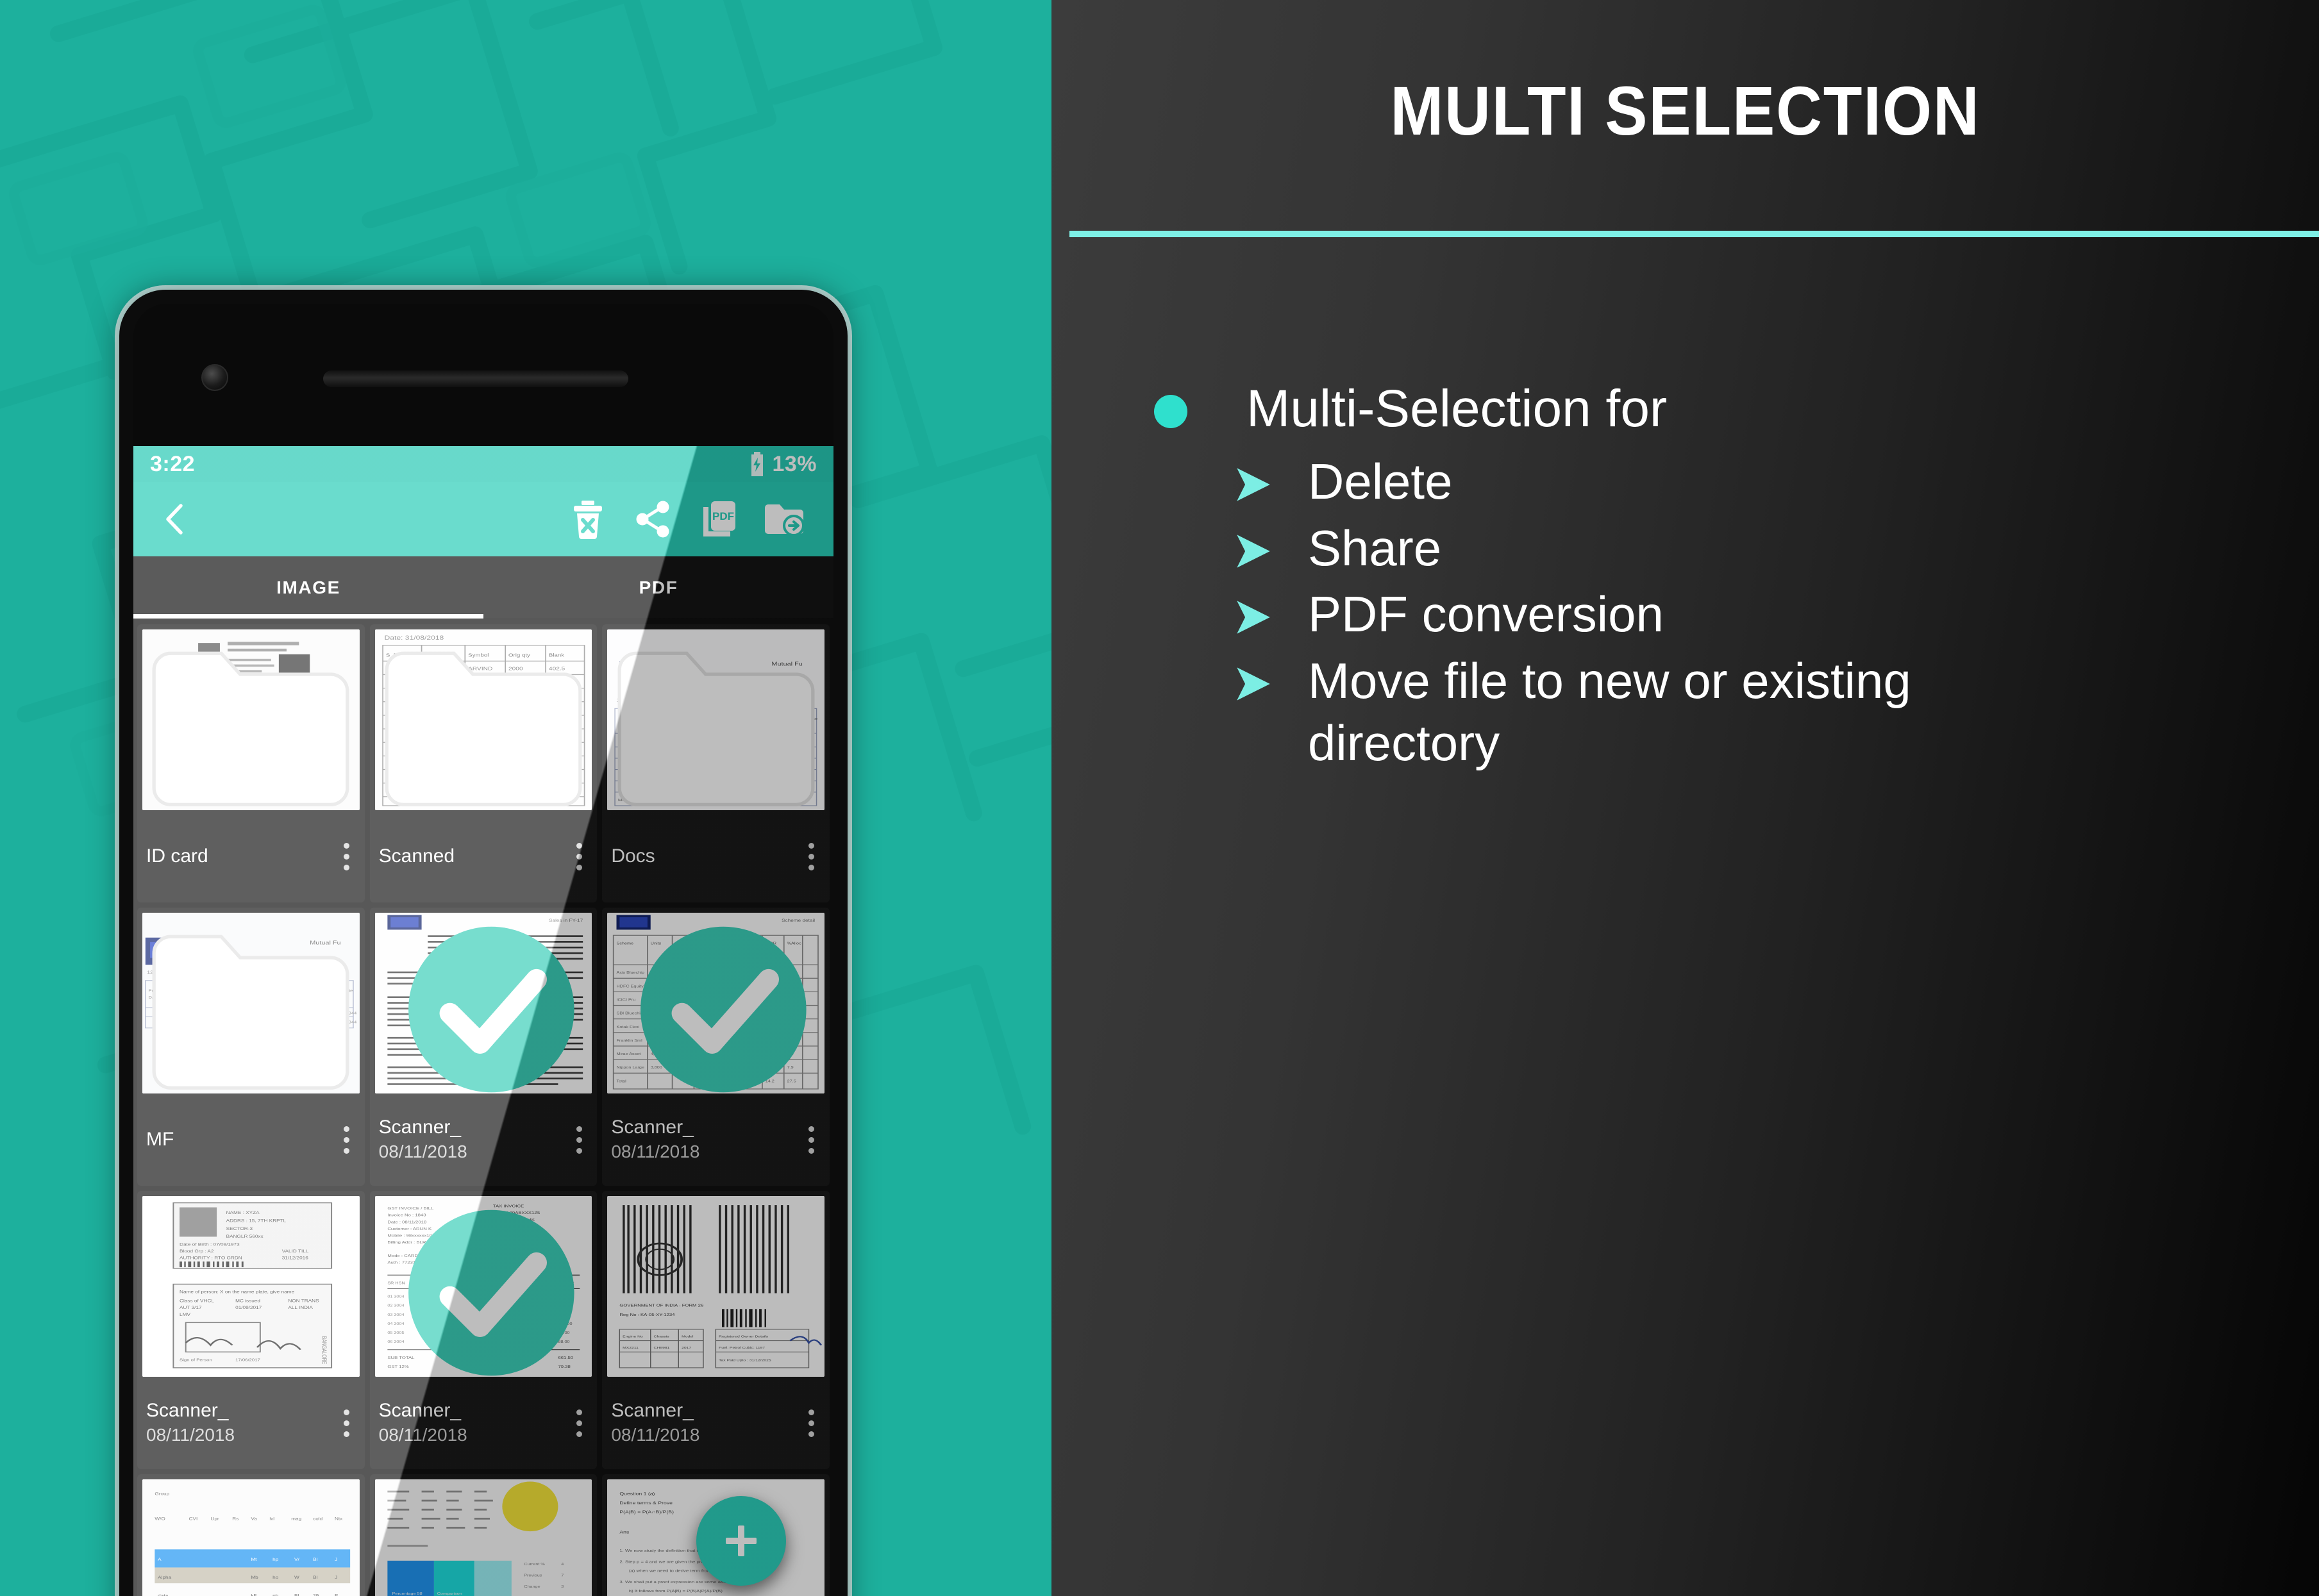 This screenshot has height=1596, width=2319. Describe the element at coordinates (450, 1594) in the screenshot. I see `svg-text: Comparison` at that location.